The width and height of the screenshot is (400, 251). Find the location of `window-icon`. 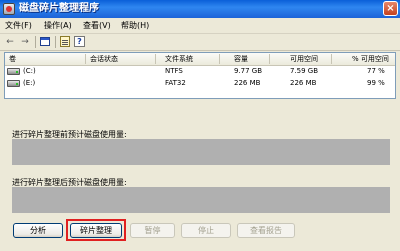

window-icon is located at coordinates (45, 41).